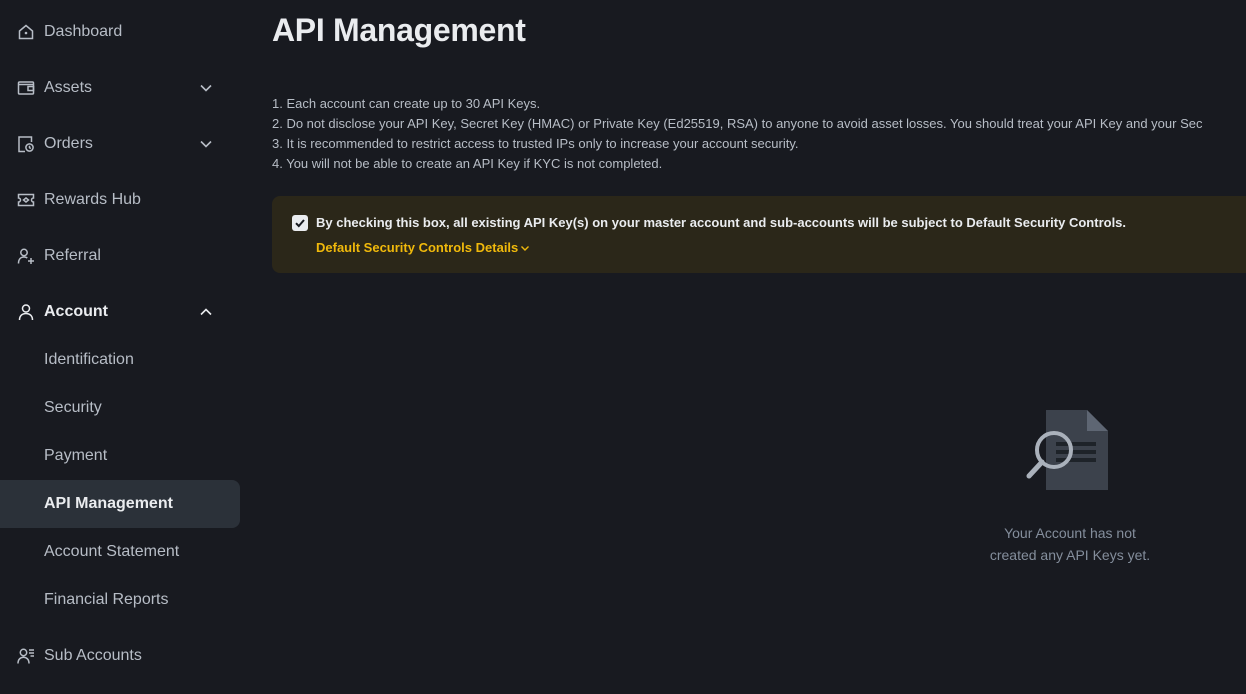  I want to click on sidebar-item-orders: Orders, so click(120, 144).